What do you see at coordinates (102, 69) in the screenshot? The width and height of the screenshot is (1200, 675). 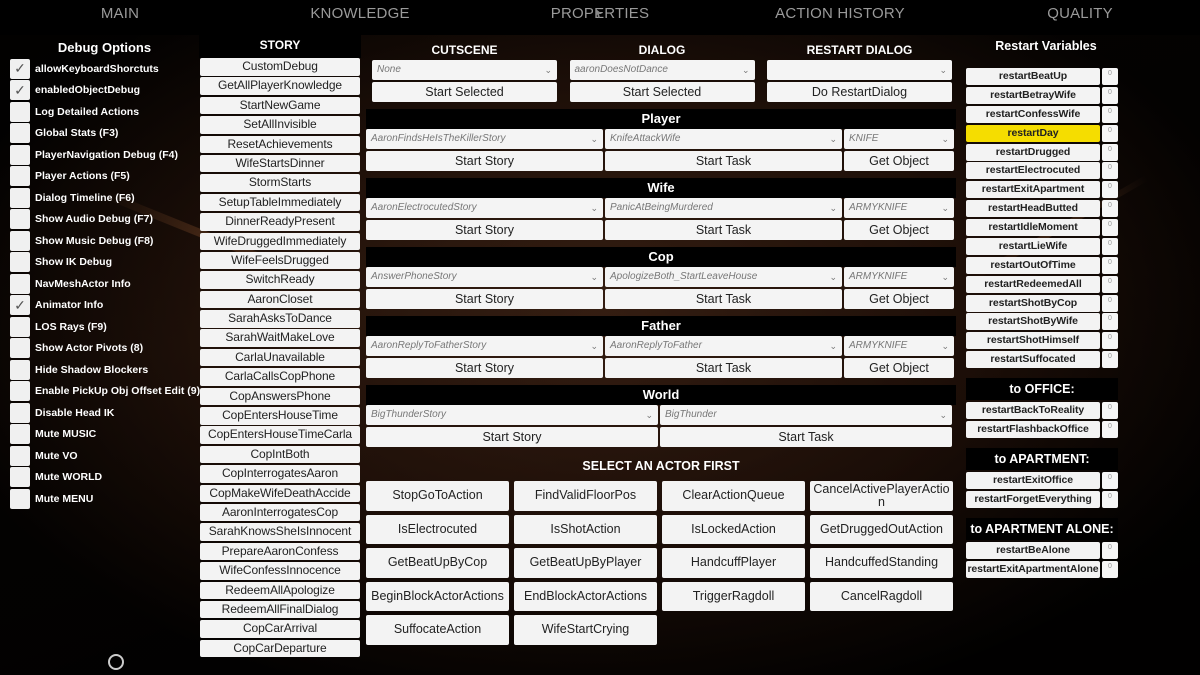 I see `debug-option-row: ✓ allowKeyboardShorctuts` at bounding box center [102, 69].